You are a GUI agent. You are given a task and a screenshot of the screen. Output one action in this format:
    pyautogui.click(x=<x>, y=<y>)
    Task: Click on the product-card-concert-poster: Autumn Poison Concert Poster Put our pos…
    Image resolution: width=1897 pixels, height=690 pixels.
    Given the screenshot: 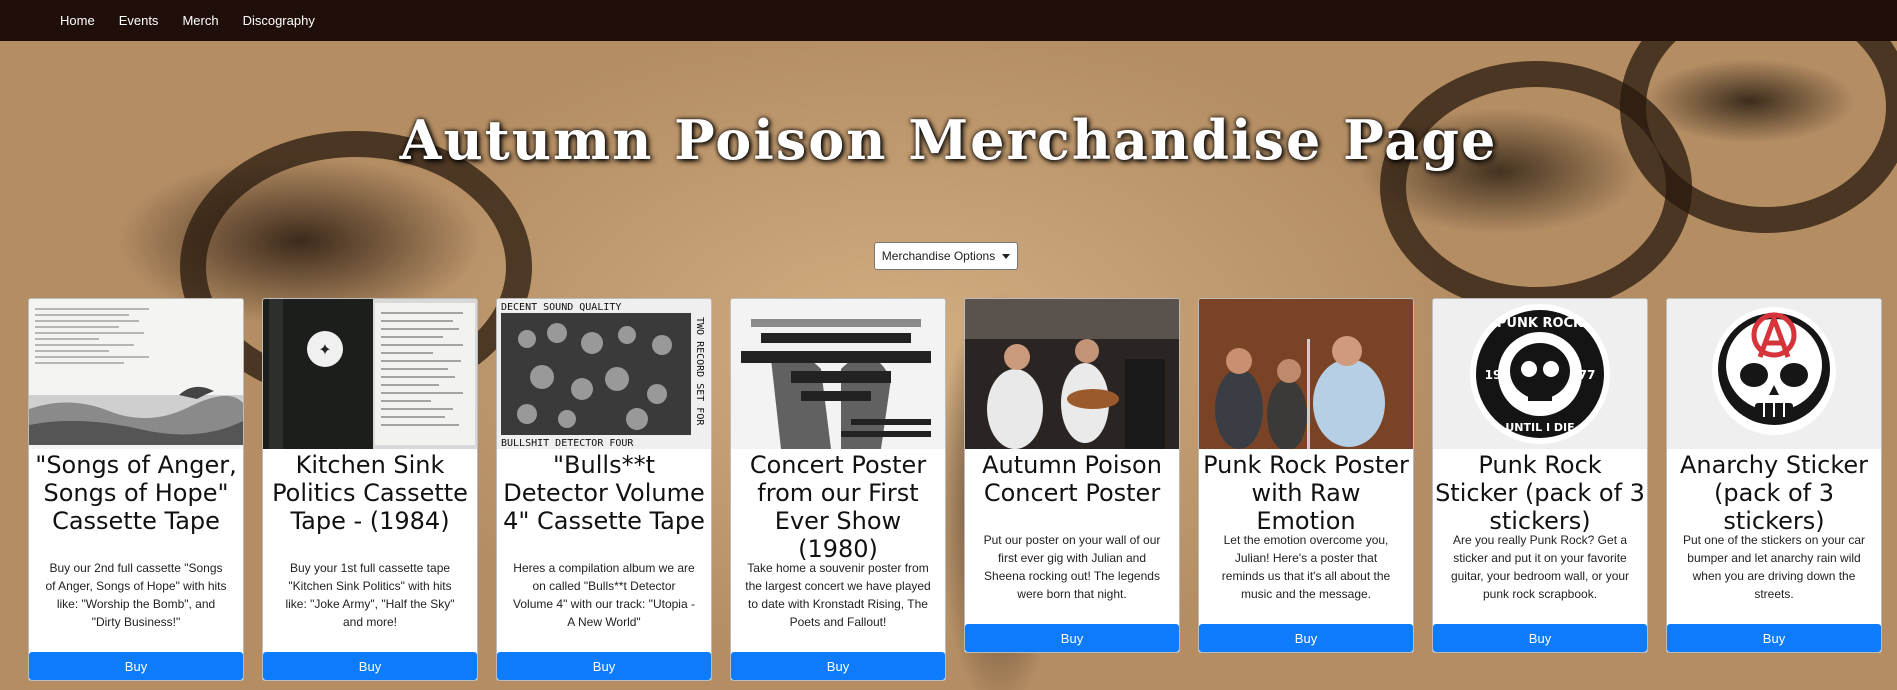 What is the action you would take?
    pyautogui.click(x=1072, y=475)
    